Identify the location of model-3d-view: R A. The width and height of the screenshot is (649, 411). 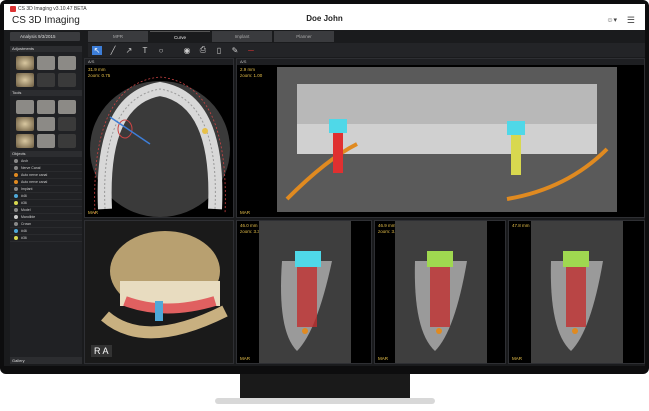
(159, 292).